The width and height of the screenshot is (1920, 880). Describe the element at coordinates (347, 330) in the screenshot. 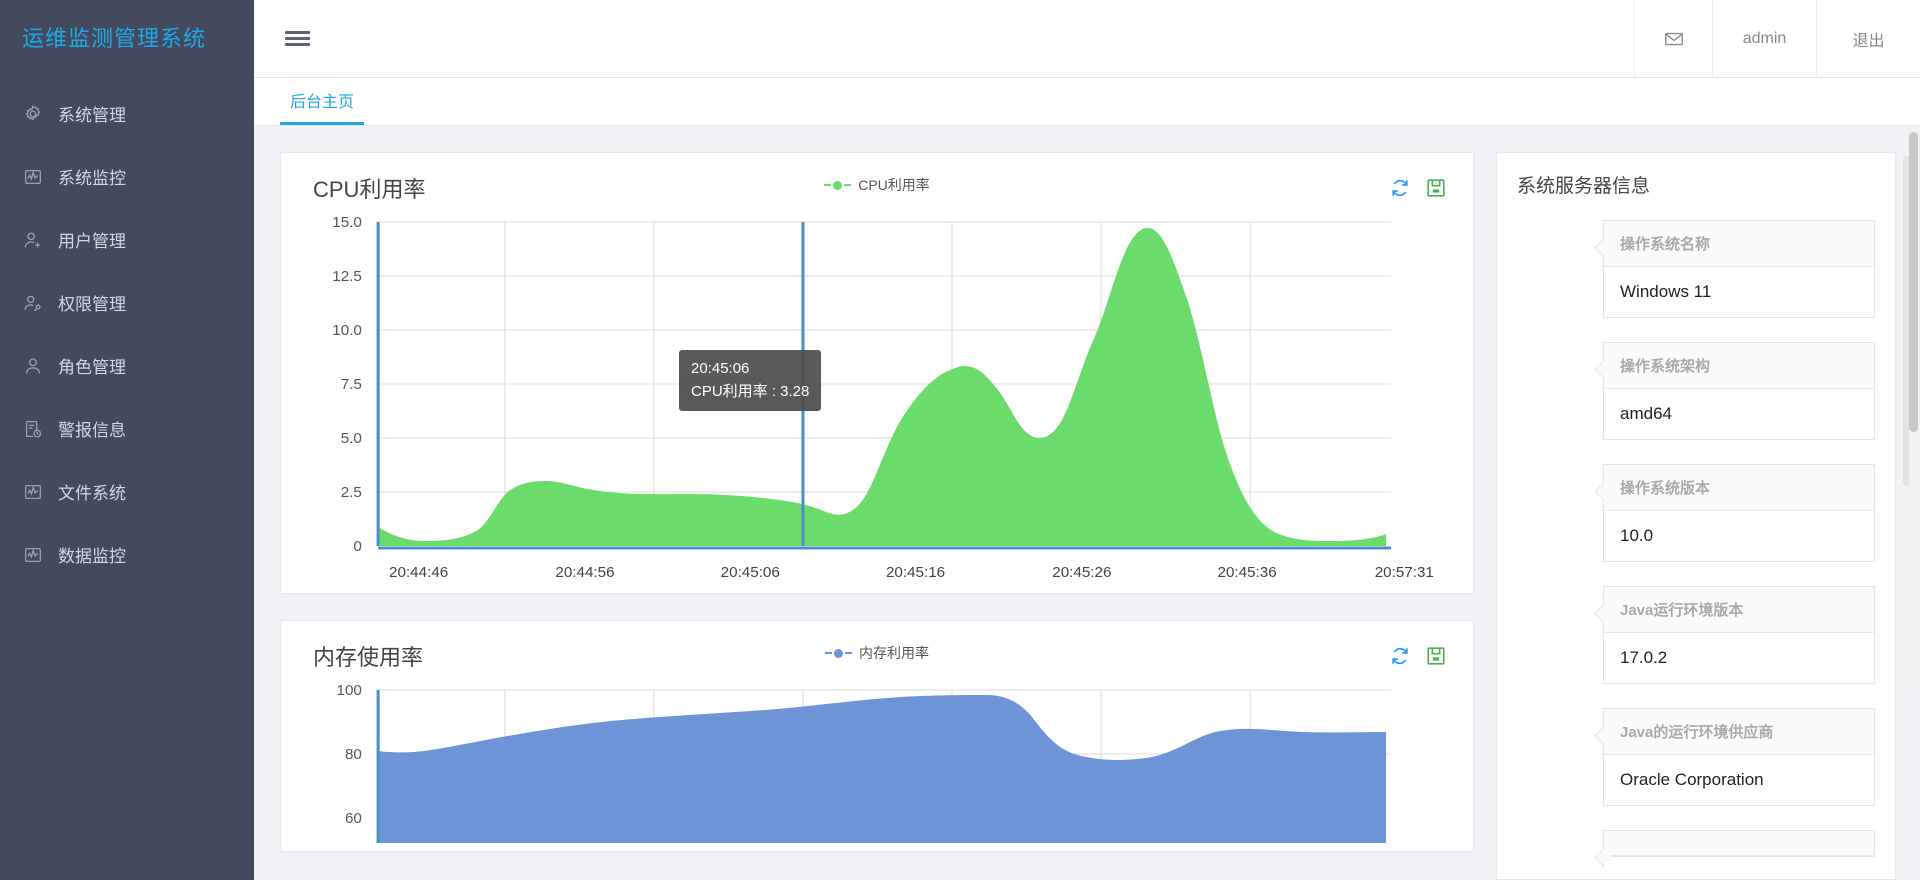

I see `y-tick-label: 10.0` at that location.